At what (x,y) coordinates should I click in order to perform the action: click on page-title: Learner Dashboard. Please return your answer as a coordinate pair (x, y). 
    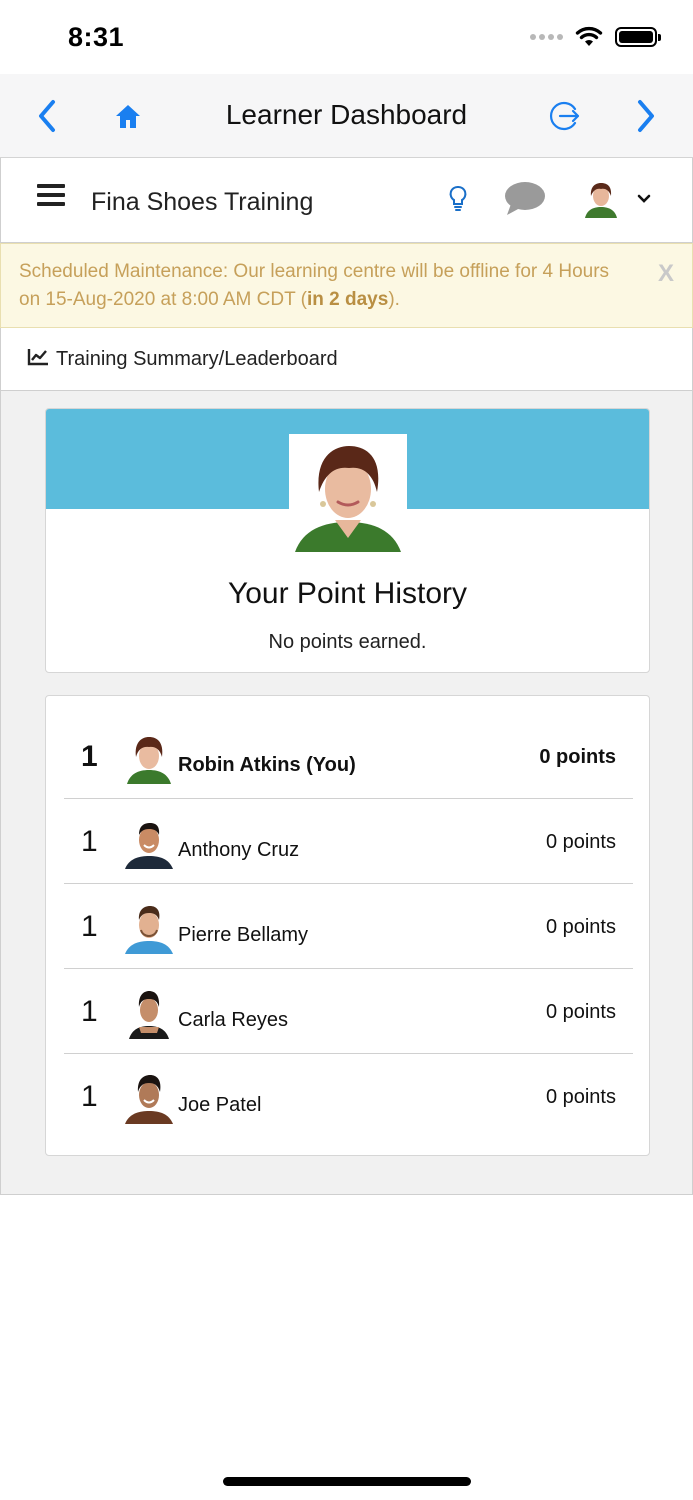
    Looking at the image, I should click on (346, 114).